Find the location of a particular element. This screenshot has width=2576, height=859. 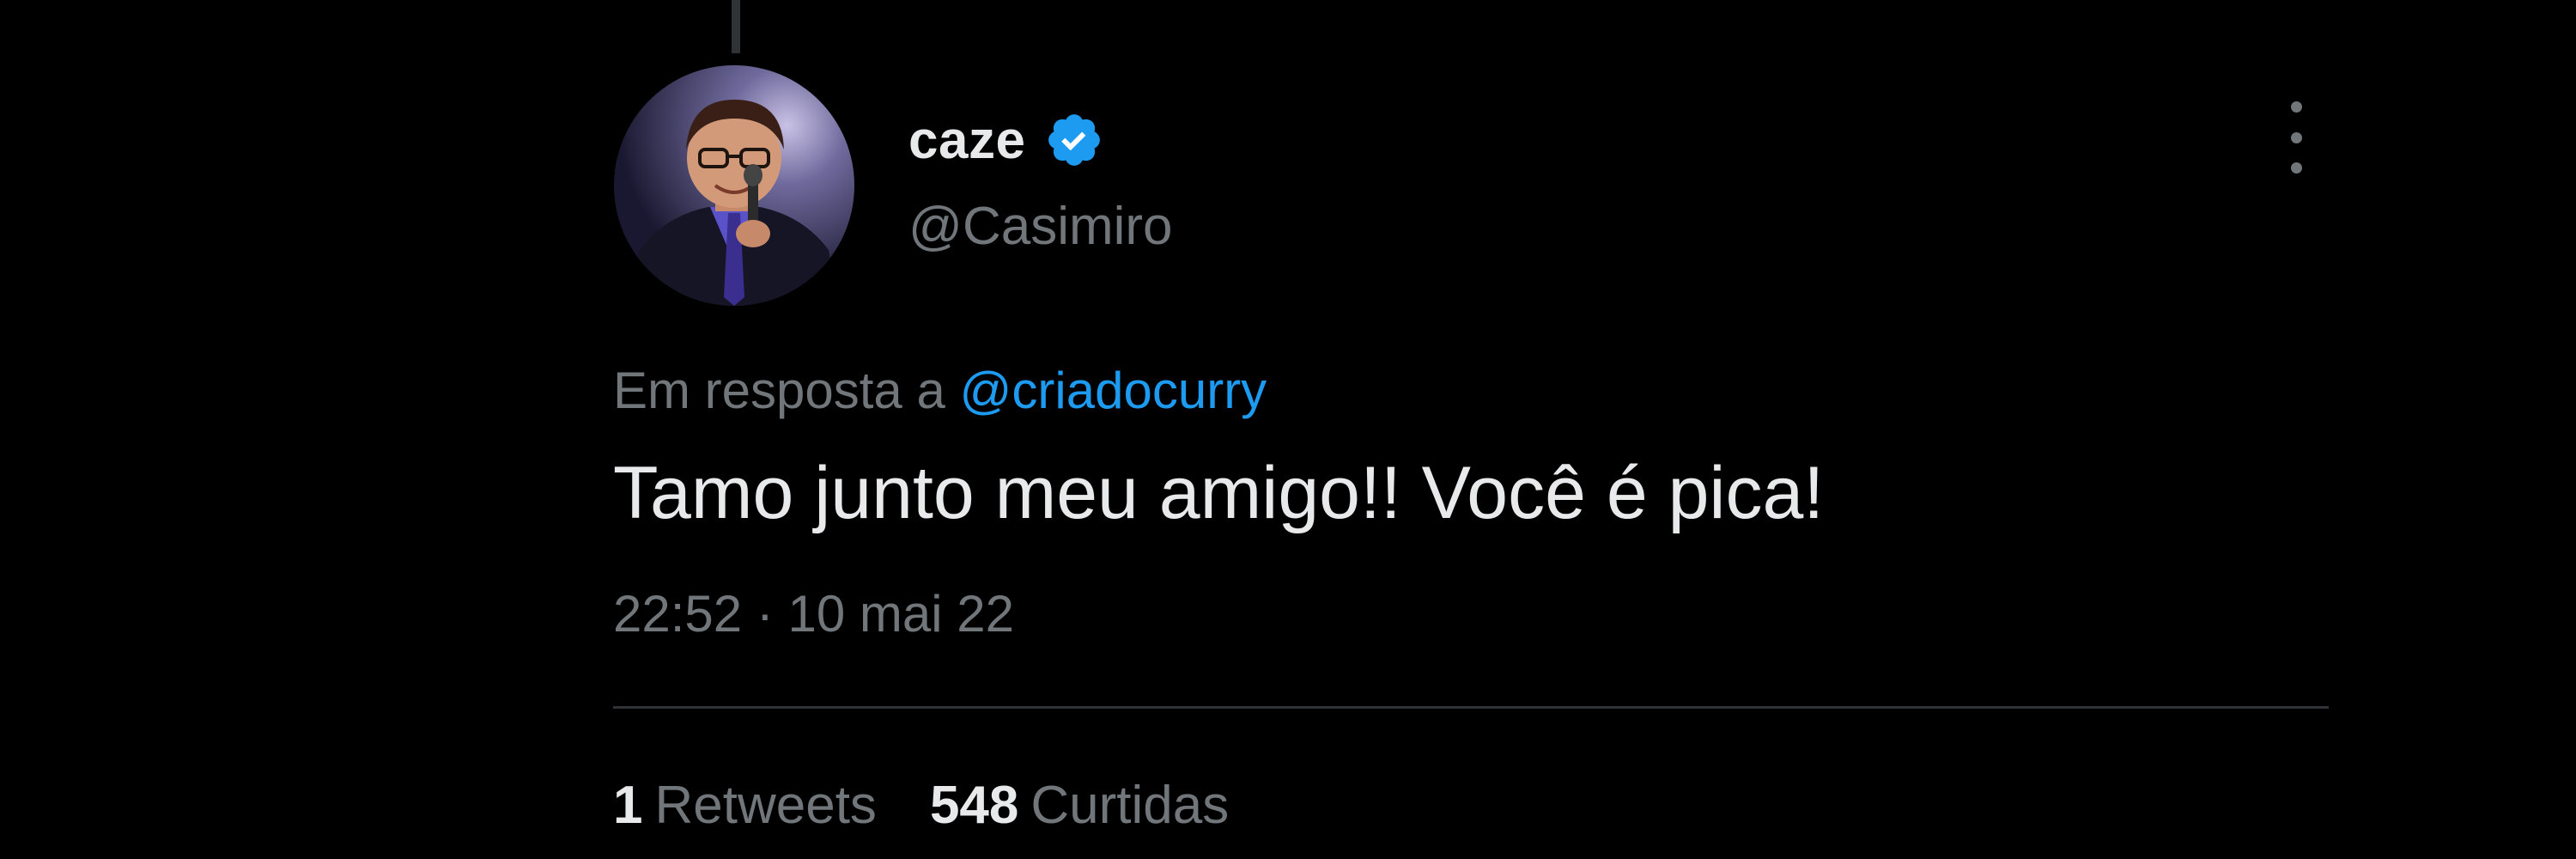

likes-stat: 548 Curtidas is located at coordinates (1079, 806).